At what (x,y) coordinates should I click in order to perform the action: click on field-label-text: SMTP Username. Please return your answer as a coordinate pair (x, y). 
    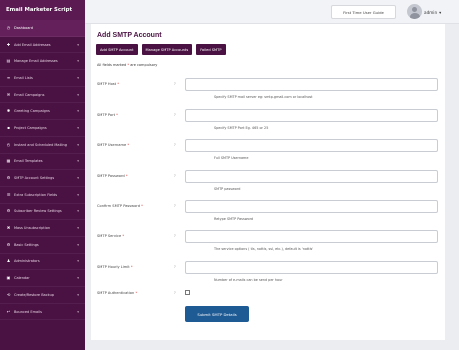
    Looking at the image, I should click on (112, 145).